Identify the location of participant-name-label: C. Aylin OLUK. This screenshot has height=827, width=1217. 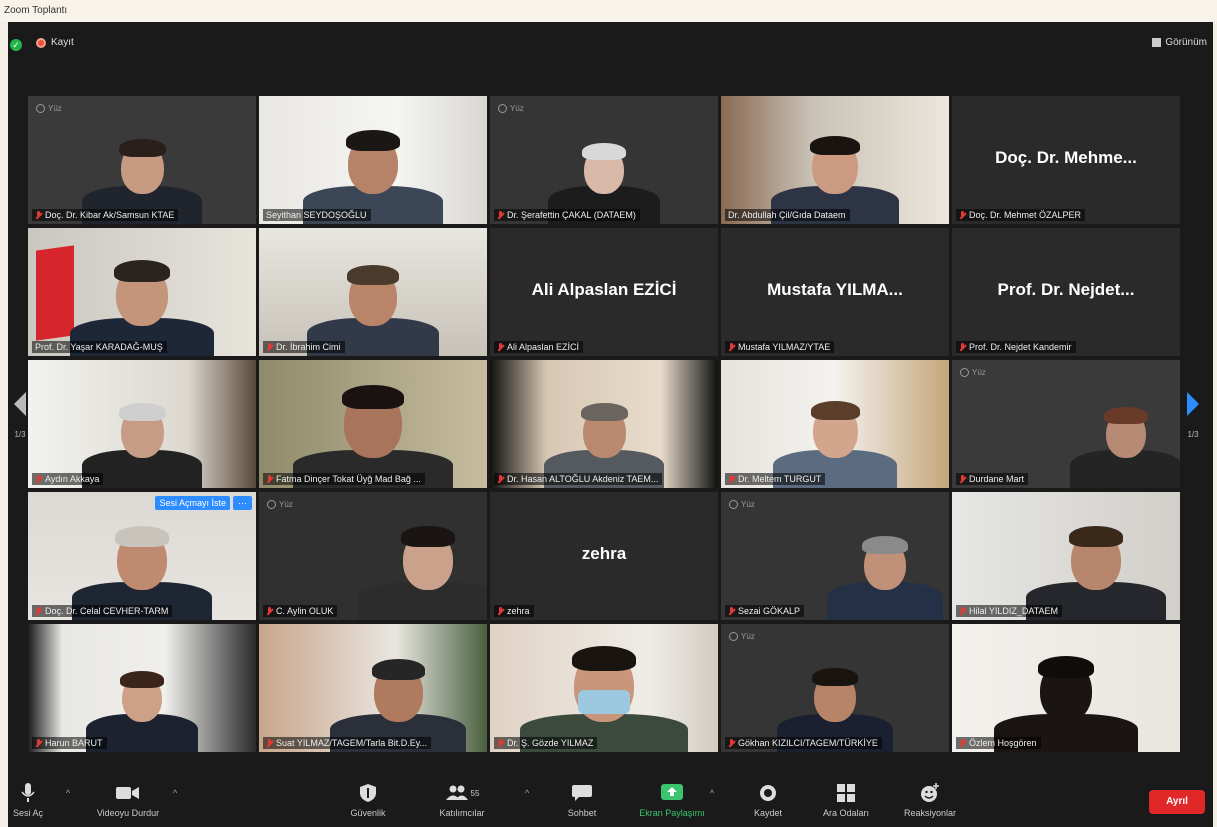
(300, 611).